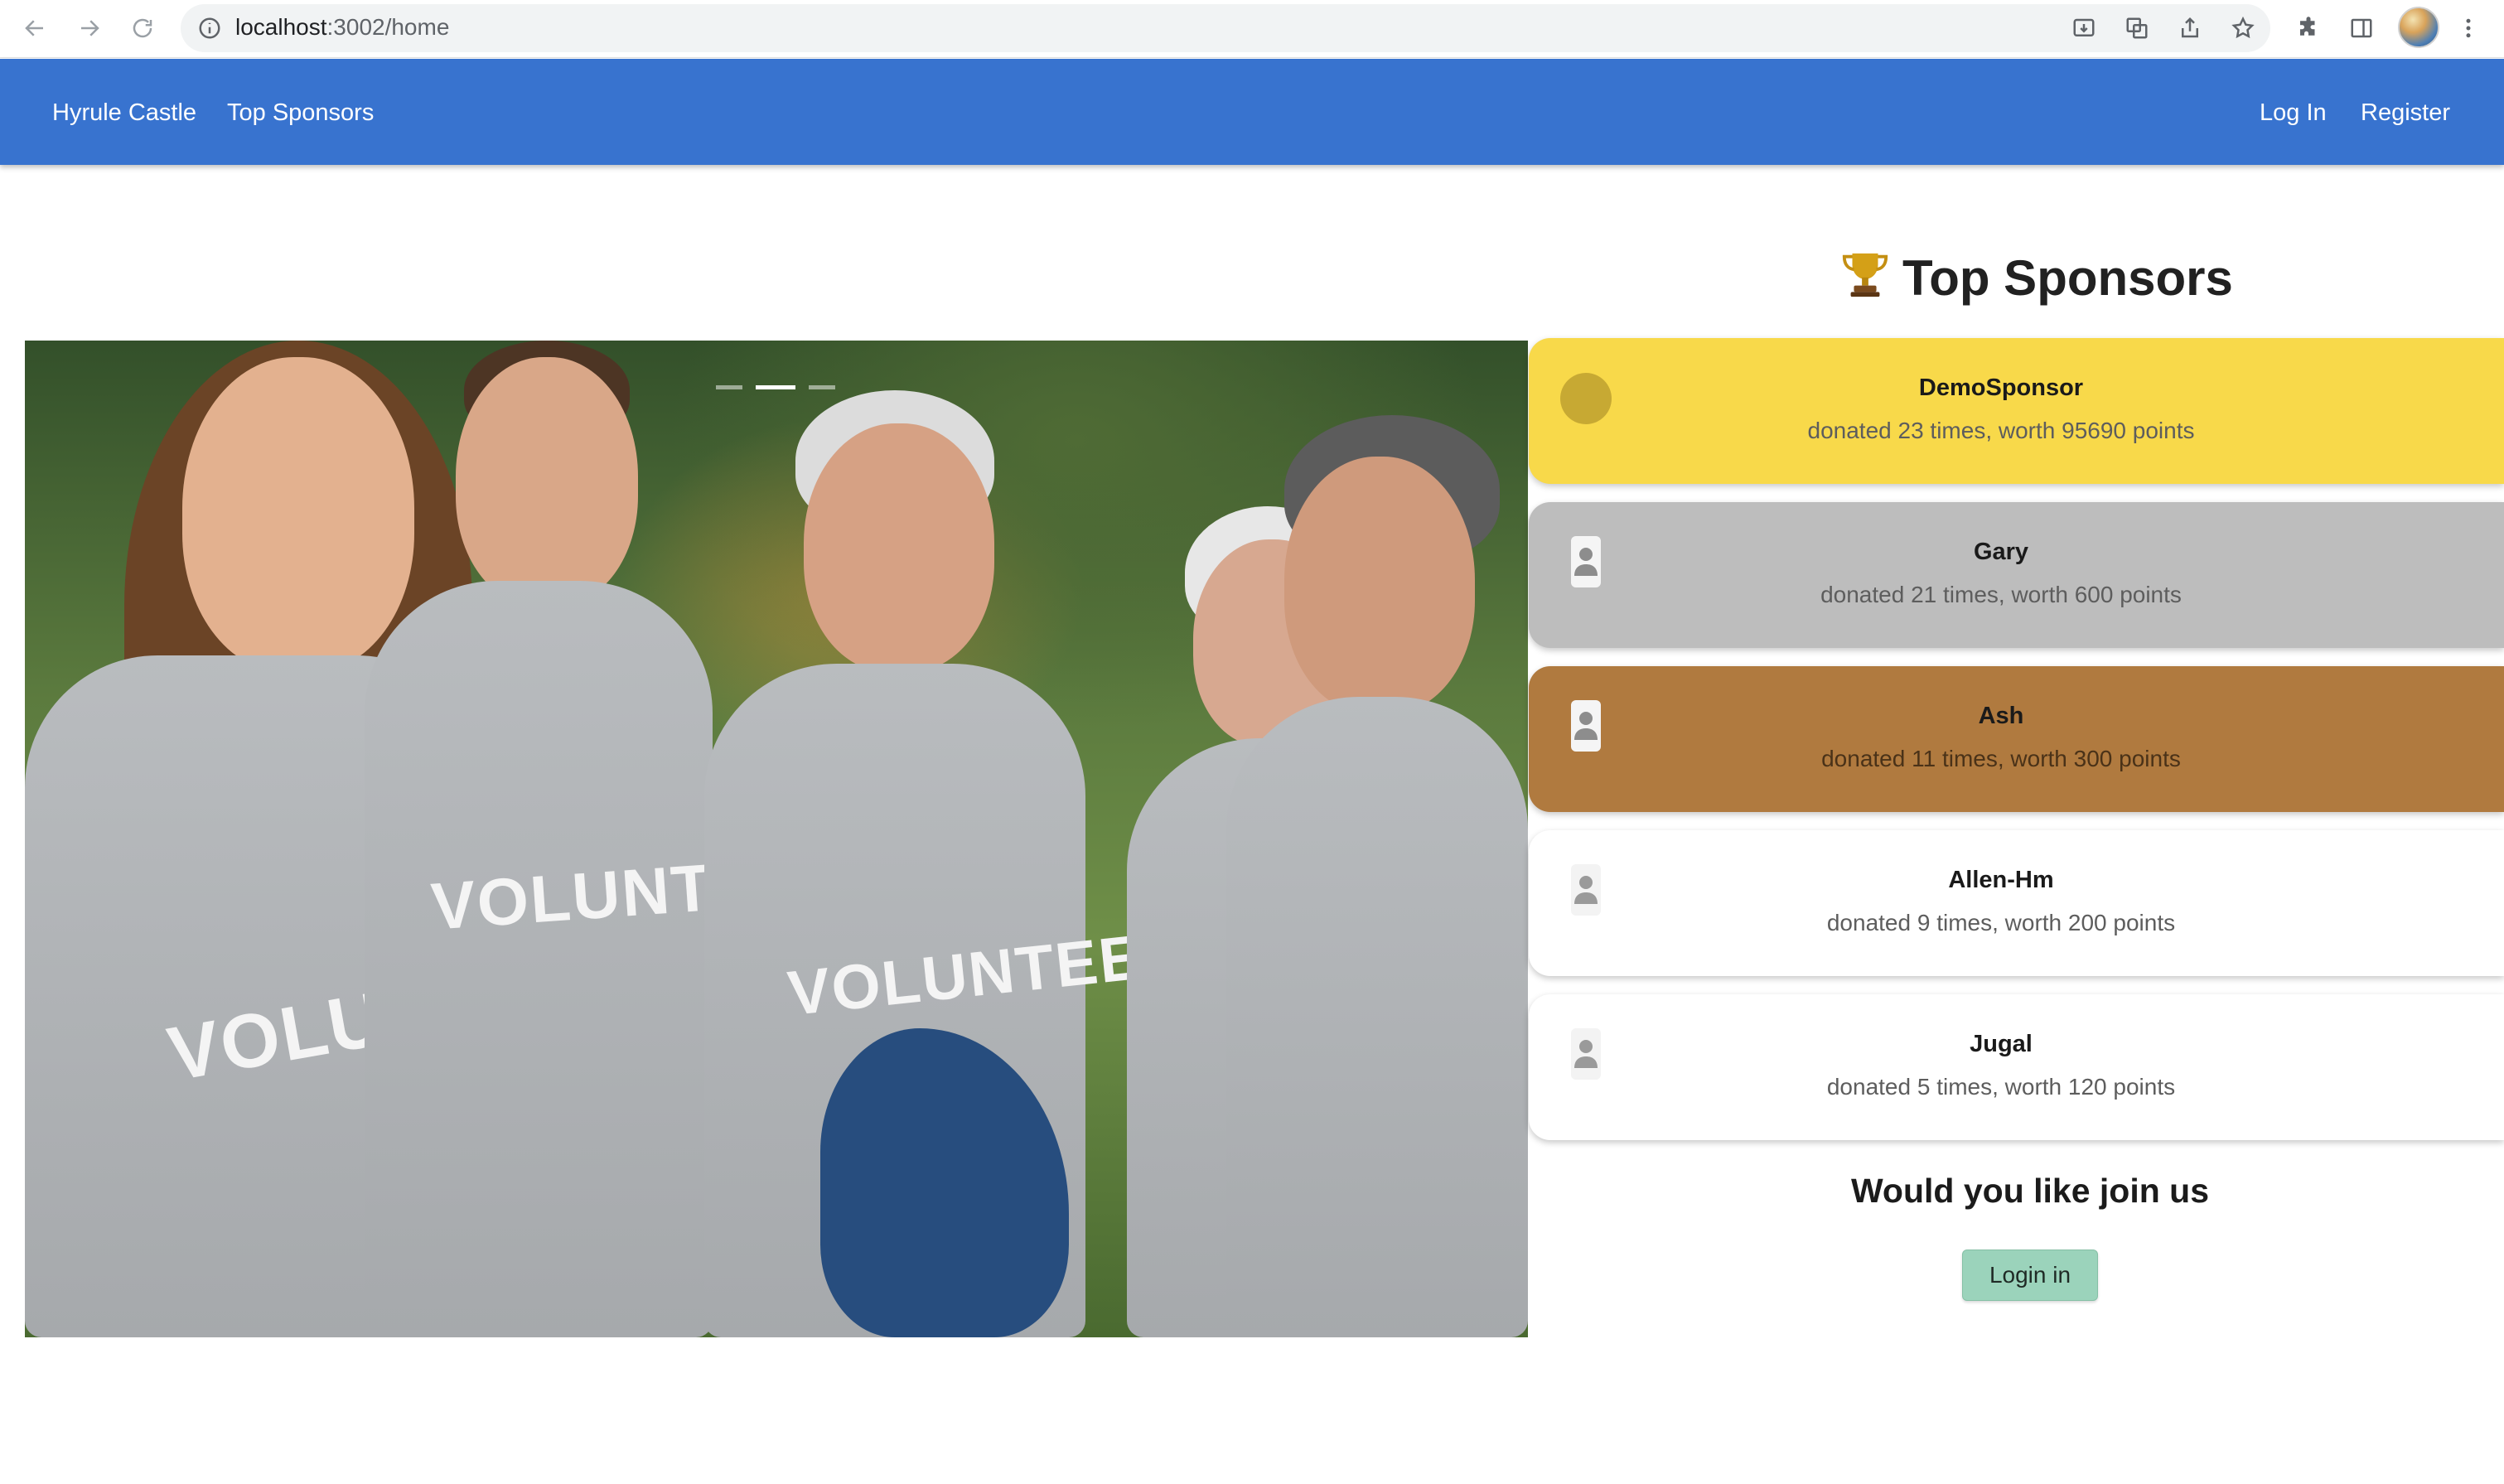 Image resolution: width=2504 pixels, height=1484 pixels. Describe the element at coordinates (2243, 28) in the screenshot. I see `bookmark-star-icon` at that location.